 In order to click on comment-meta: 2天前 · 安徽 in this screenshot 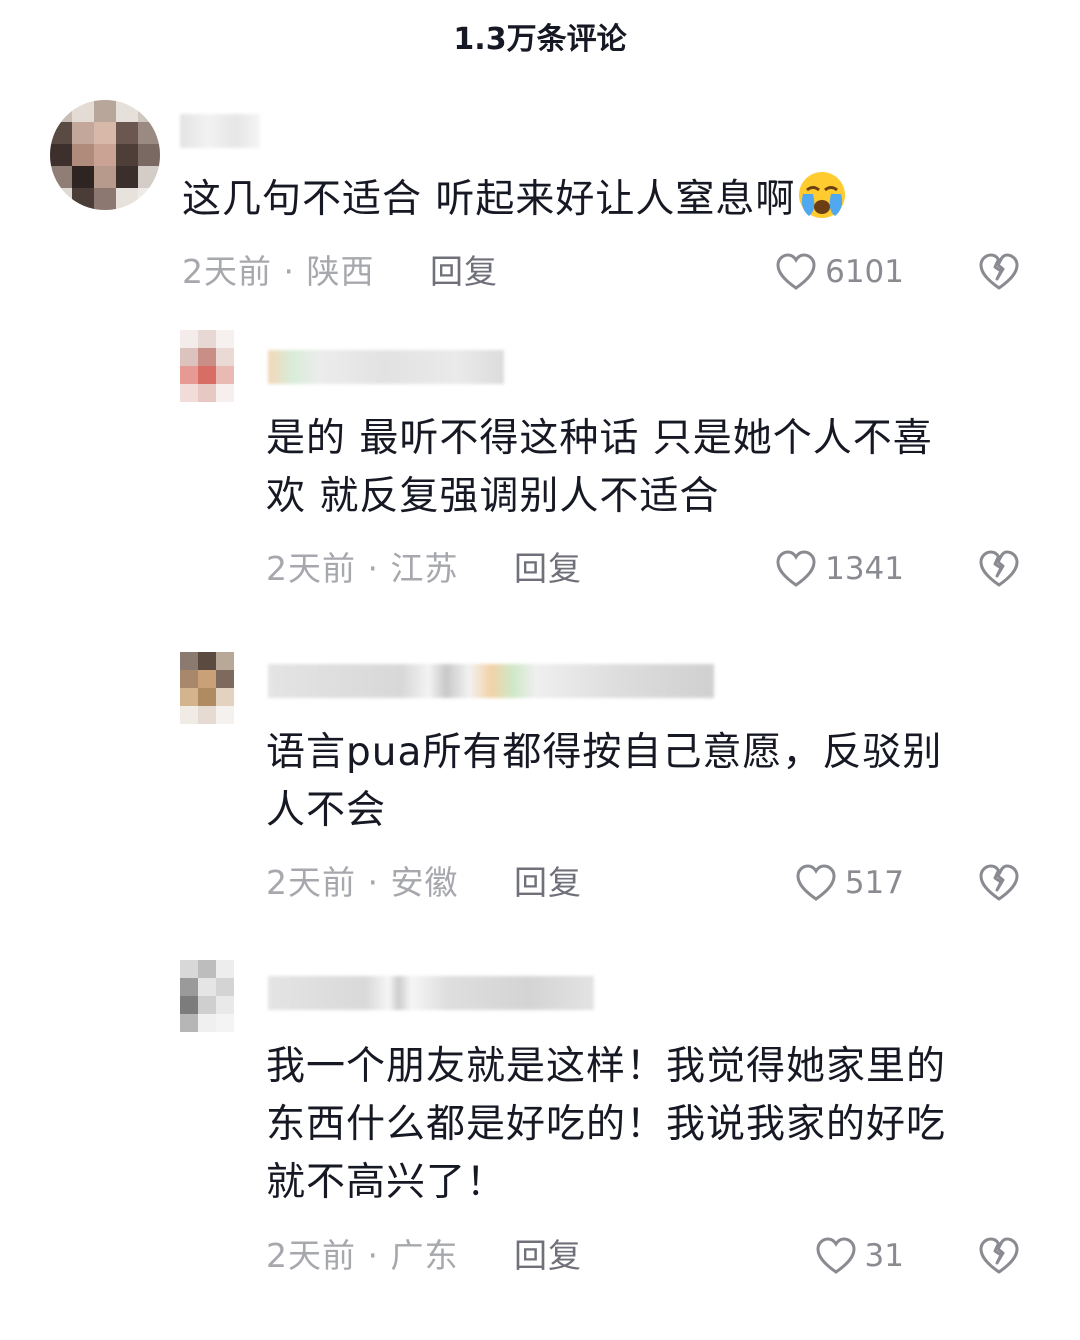, I will do `click(362, 883)`.